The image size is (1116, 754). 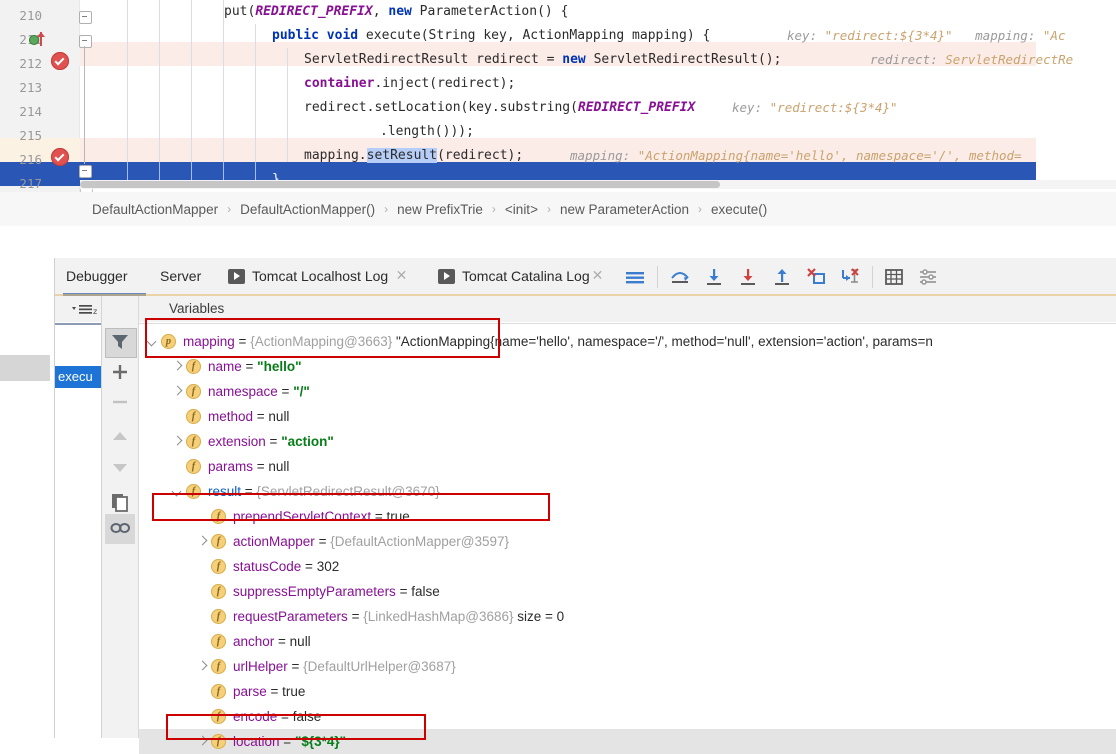 I want to click on variables-toolbar, so click(x=120, y=517).